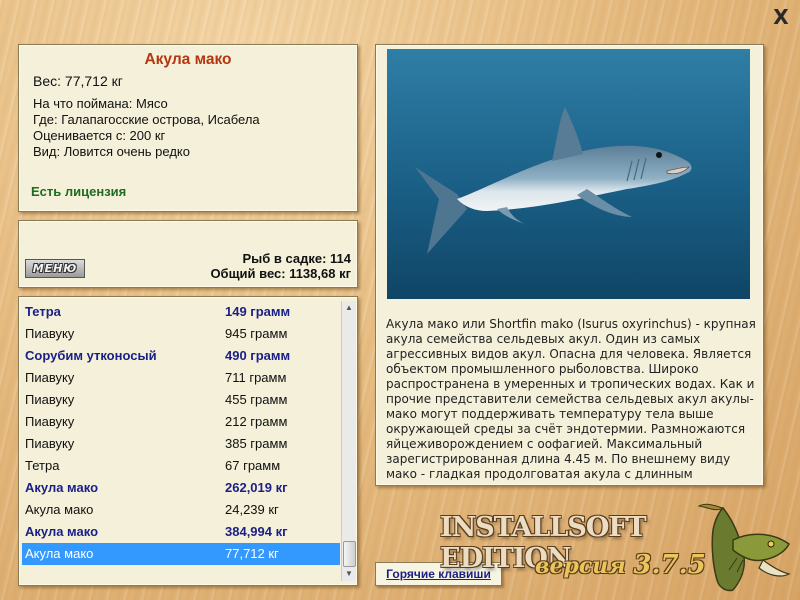 Image resolution: width=800 pixels, height=600 pixels. Describe the element at coordinates (256, 531) in the screenshot. I see `catch-item-weight: 384,994 кг` at that location.